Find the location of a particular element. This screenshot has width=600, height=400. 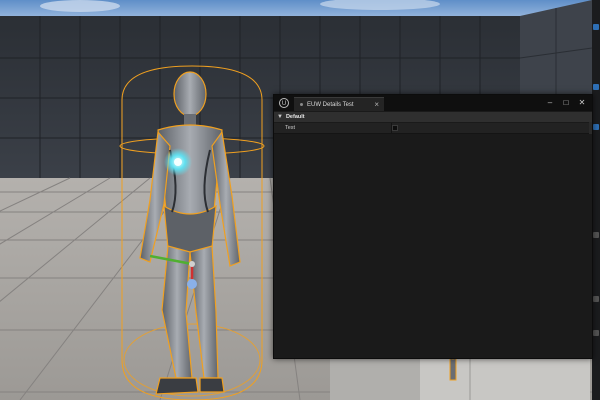

property-row-test: Test is located at coordinates (433, 128).